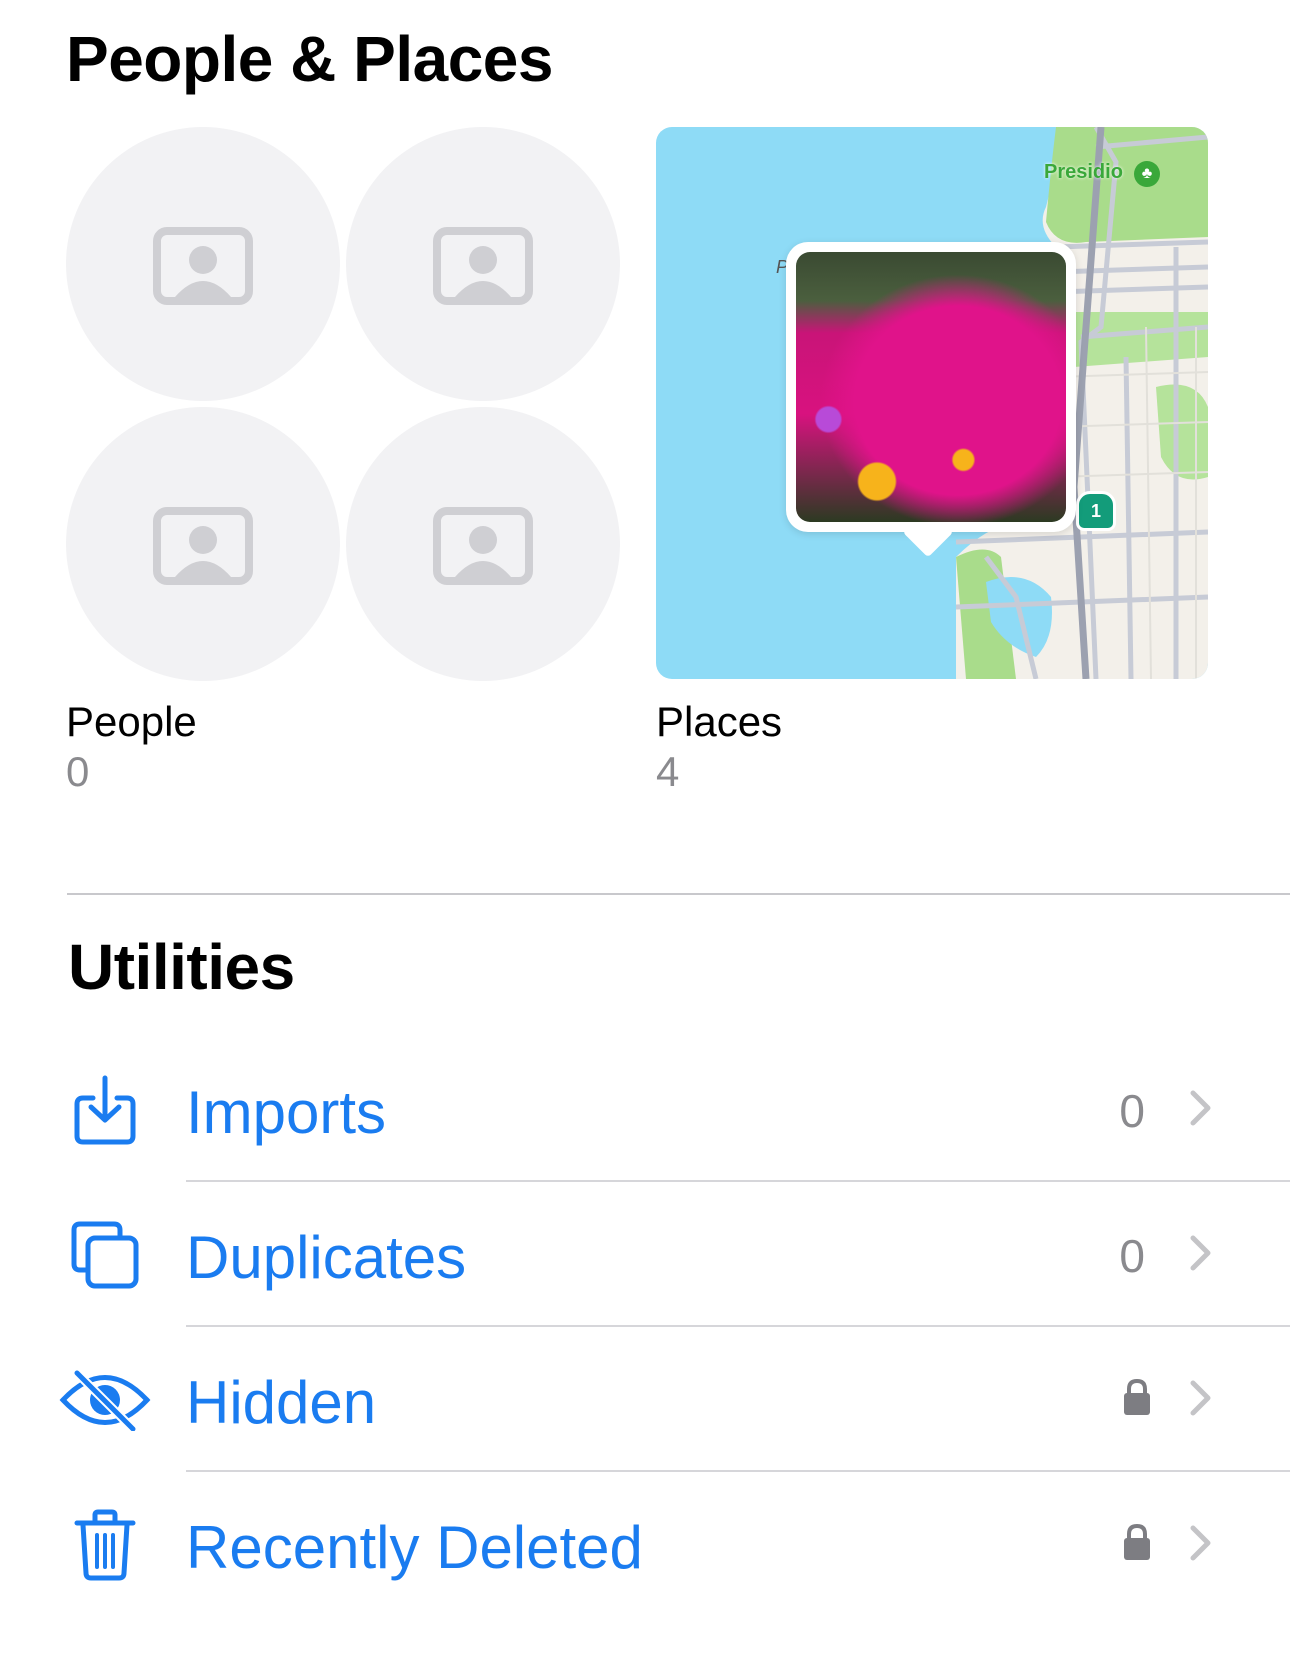 The width and height of the screenshot is (1290, 1672). What do you see at coordinates (78, 771) in the screenshot?
I see `people-count: 0` at bounding box center [78, 771].